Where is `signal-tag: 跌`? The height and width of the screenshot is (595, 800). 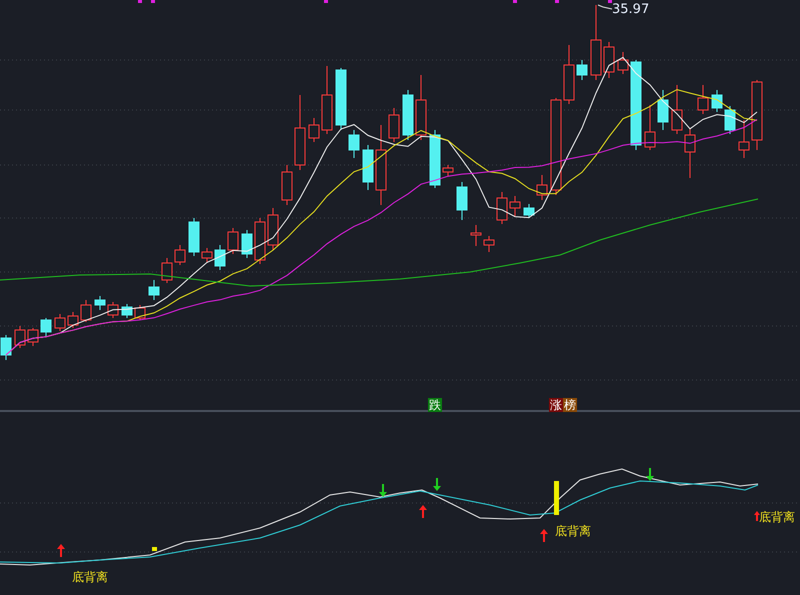 signal-tag: 跌 is located at coordinates (435, 405).